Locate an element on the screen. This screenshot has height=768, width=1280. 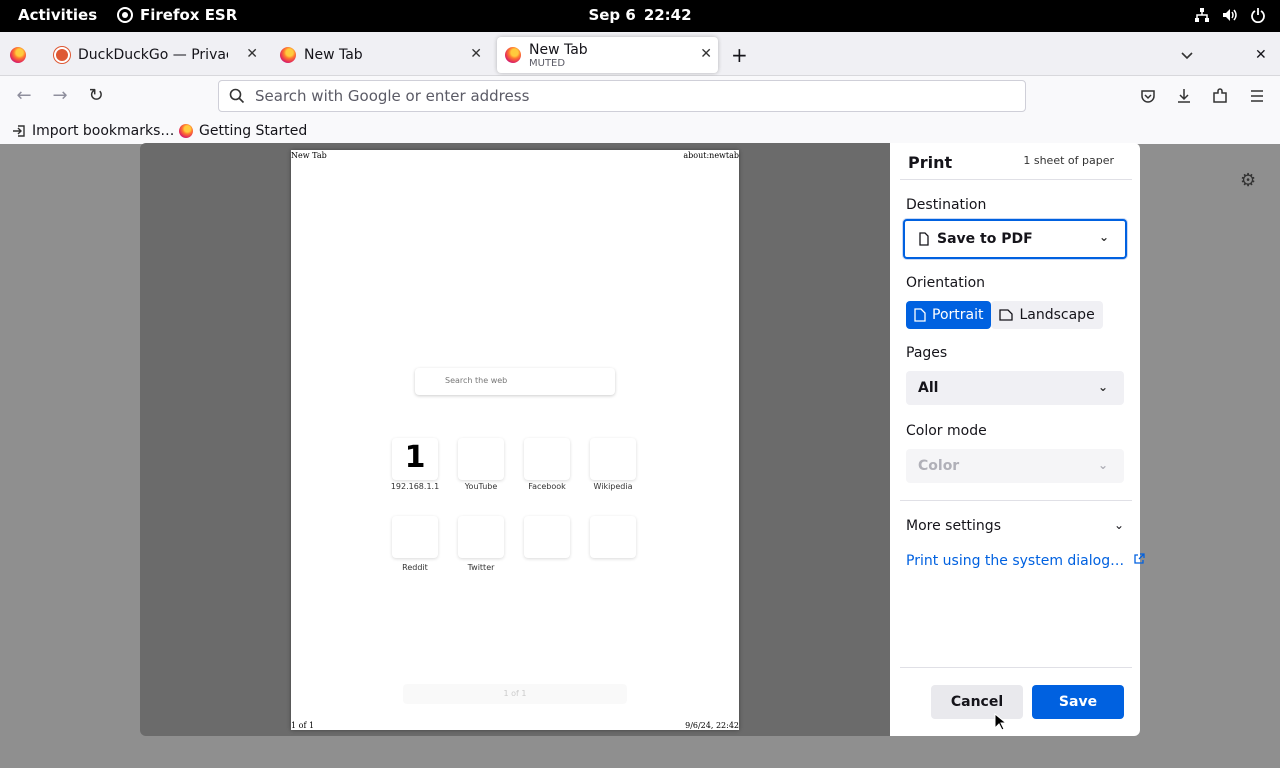
settings-gear-icon: ⚙ is located at coordinates (1248, 180).